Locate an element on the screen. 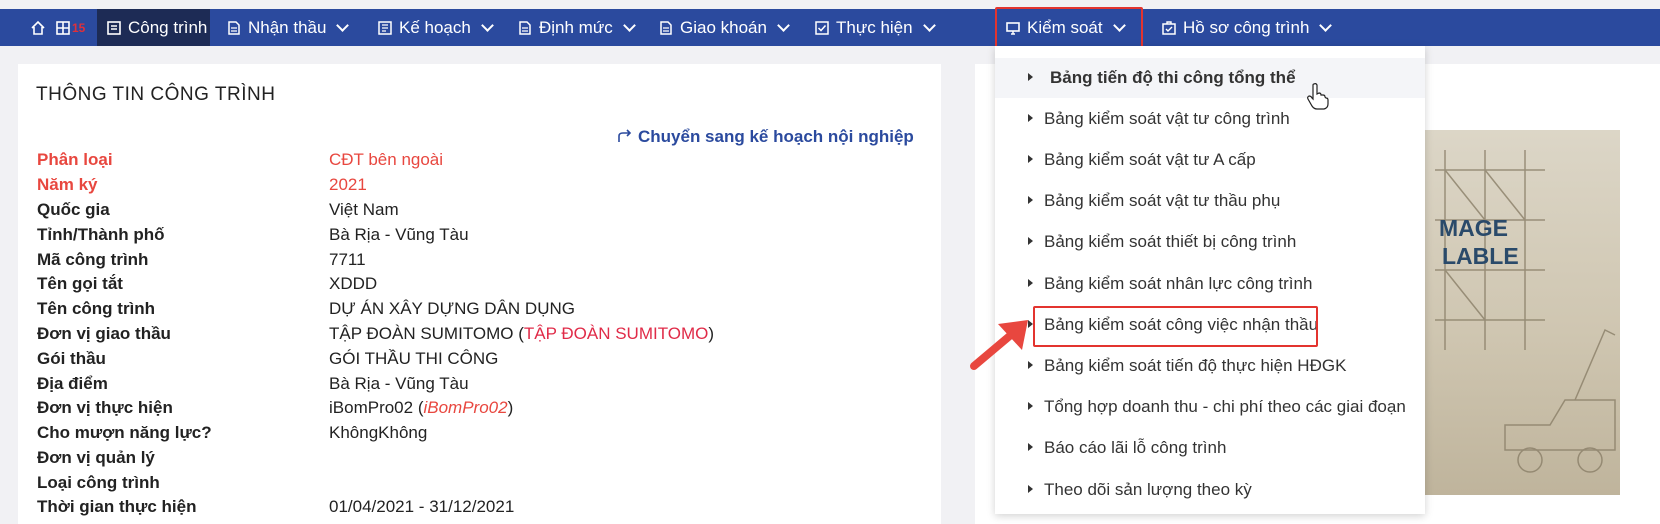  menu-item-label: Bảng kiểm soát thiết bị công trình is located at coordinates (1170, 241).